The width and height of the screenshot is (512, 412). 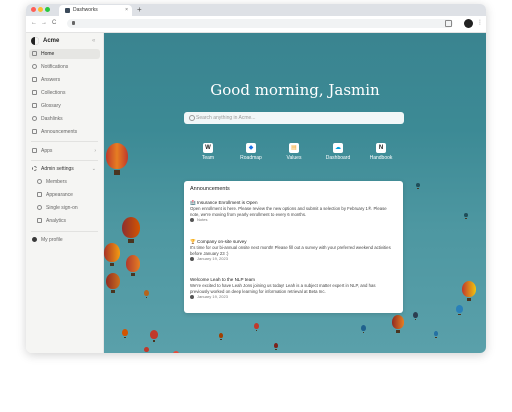 I want to click on close-window-dot, so click(x=33, y=9).